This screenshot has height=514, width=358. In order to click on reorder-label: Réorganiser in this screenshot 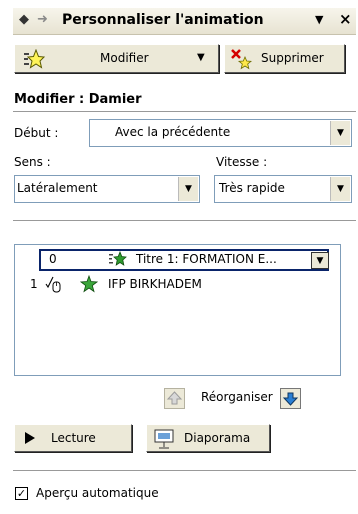, I will do `click(237, 397)`.